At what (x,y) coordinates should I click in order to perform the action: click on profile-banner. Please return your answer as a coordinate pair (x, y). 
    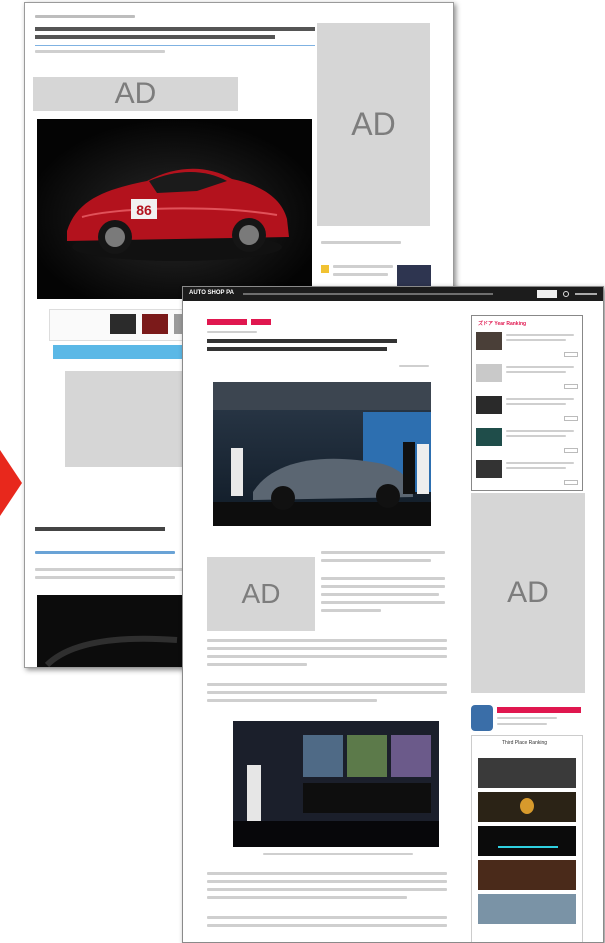
    Looking at the image, I should click on (539, 710).